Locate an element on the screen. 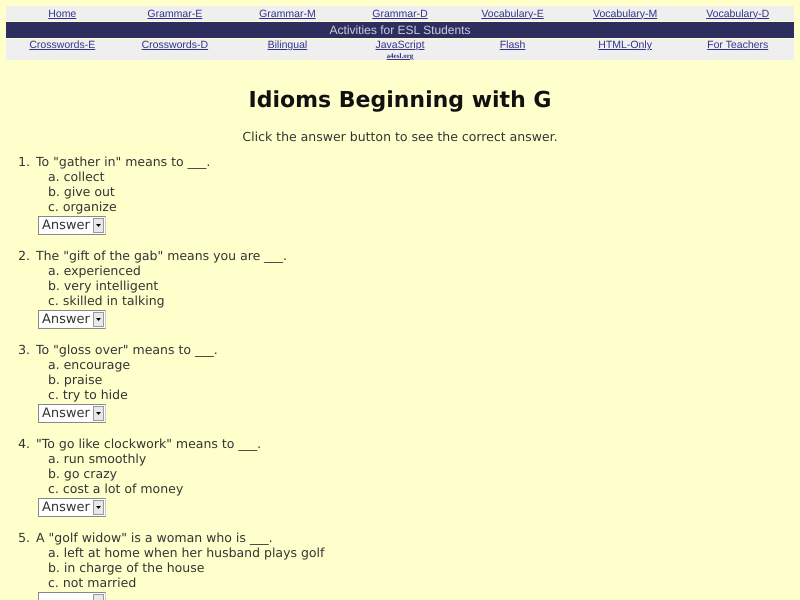  nav-link: Vocabulary-M is located at coordinates (625, 14).